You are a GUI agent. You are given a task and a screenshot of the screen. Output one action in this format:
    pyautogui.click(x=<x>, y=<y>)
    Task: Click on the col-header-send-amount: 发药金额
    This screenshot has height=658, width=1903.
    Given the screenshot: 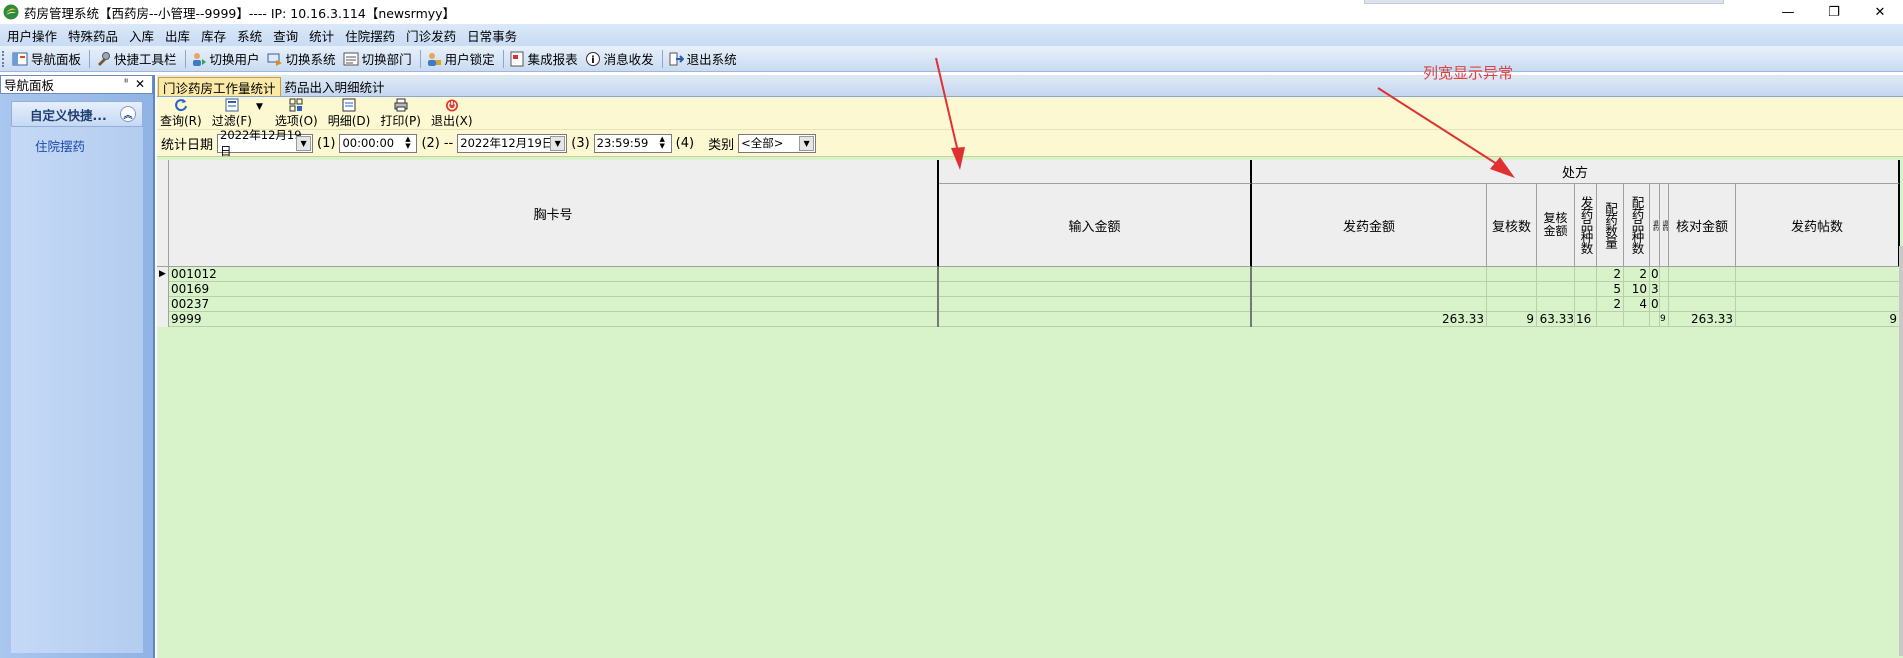 What is the action you would take?
    pyautogui.click(x=1369, y=225)
    